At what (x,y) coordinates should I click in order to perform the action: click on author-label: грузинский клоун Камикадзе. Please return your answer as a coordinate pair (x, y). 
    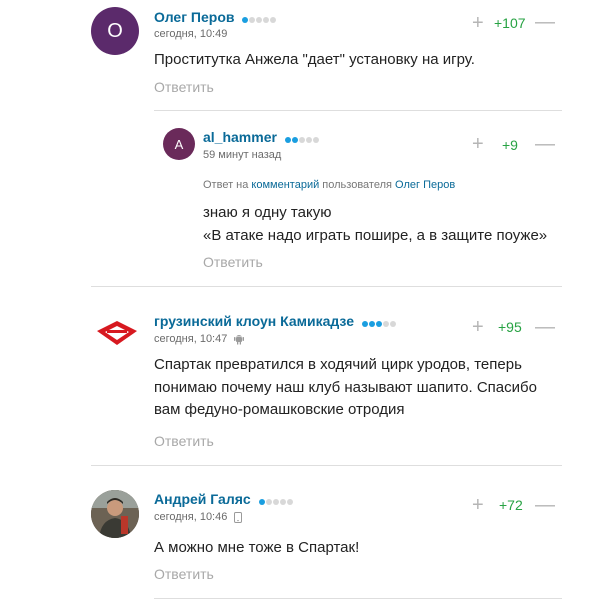
    Looking at the image, I should click on (254, 321).